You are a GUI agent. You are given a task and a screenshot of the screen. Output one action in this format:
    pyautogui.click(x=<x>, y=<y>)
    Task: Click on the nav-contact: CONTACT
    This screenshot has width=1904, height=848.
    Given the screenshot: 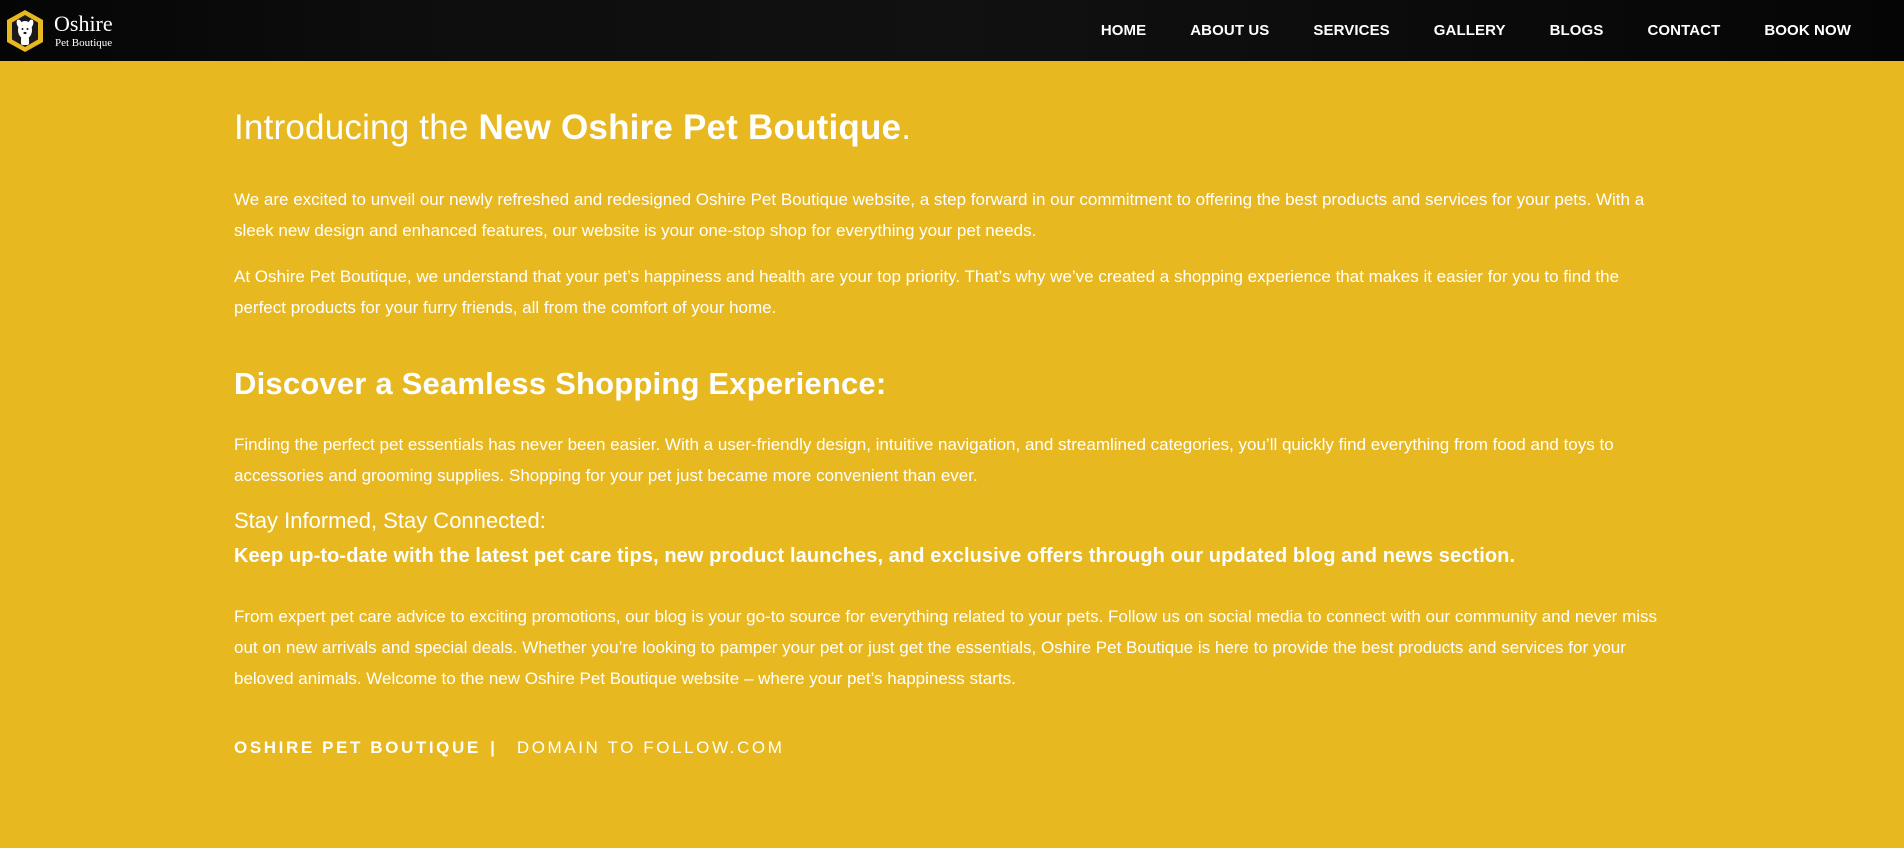 What is the action you would take?
    pyautogui.click(x=1683, y=30)
    